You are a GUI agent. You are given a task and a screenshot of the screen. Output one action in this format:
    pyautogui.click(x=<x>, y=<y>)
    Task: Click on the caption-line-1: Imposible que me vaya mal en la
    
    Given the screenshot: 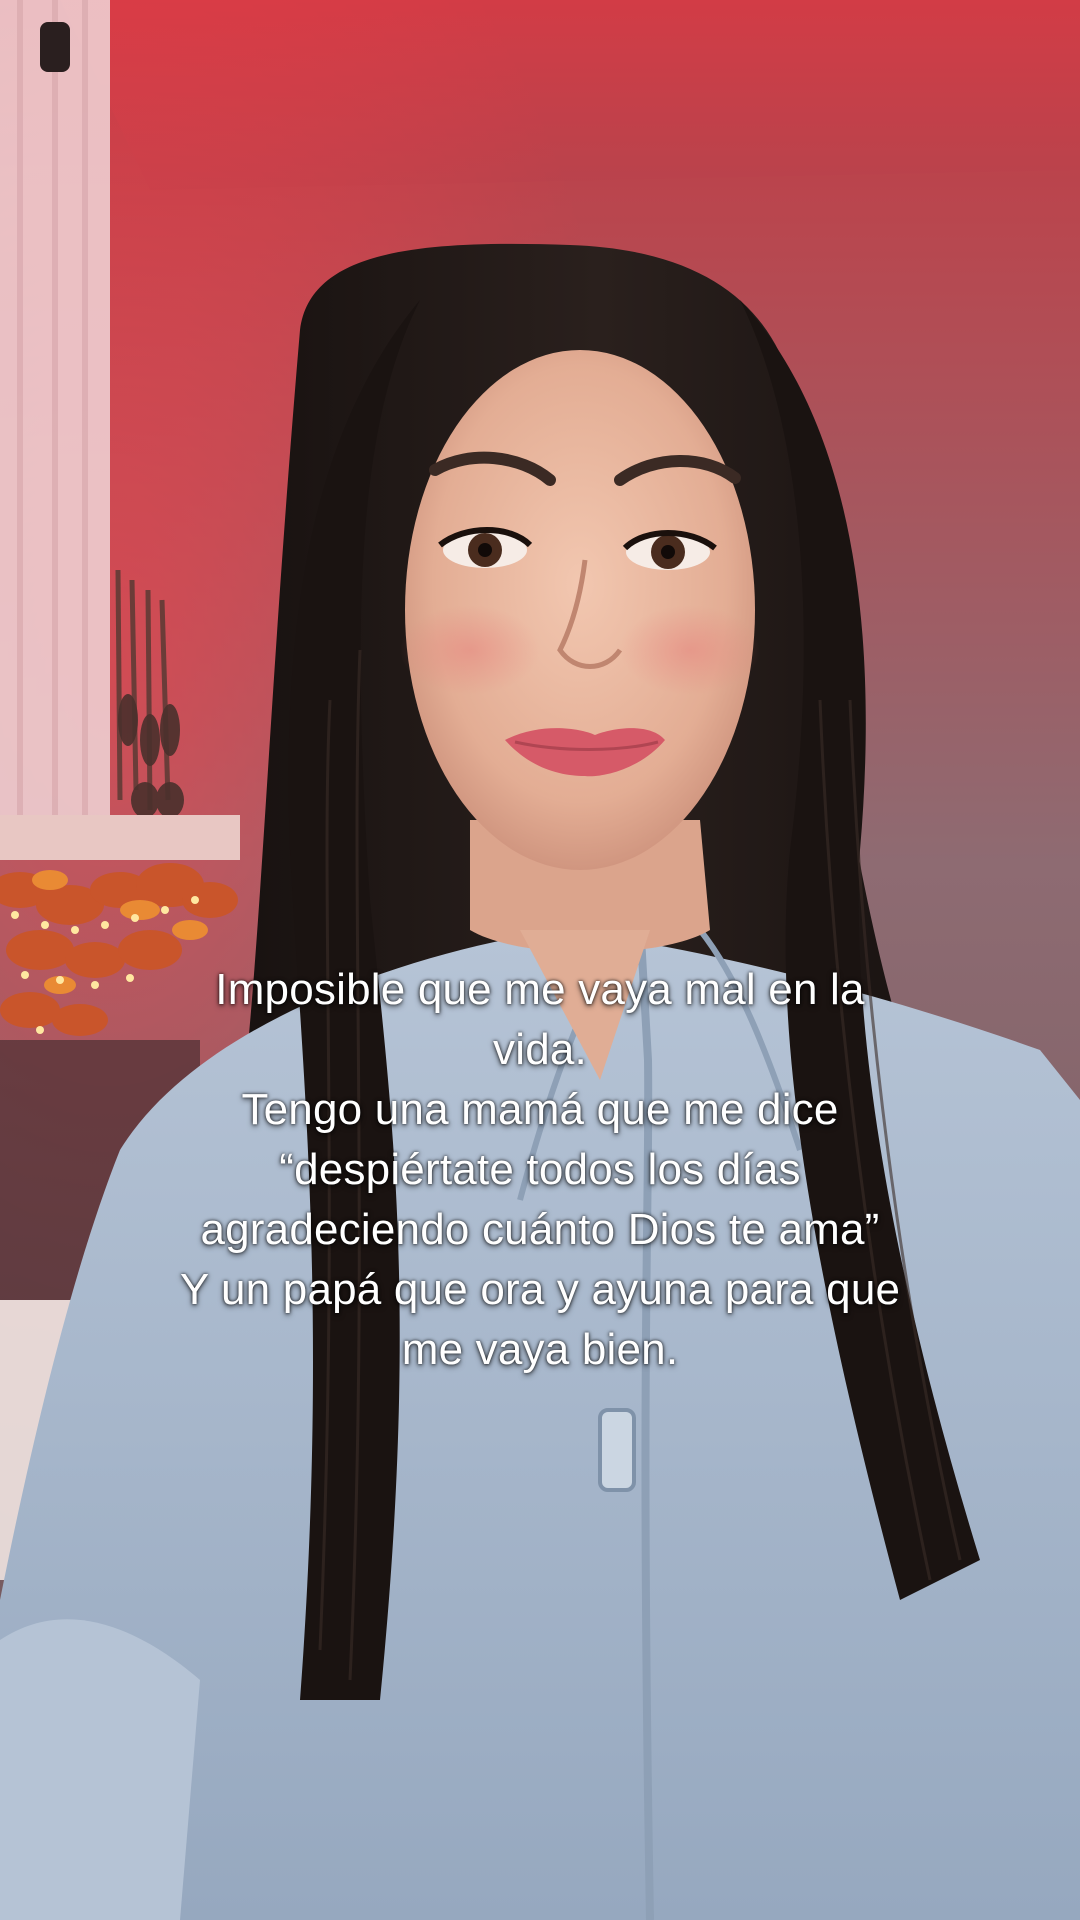 What is the action you would take?
    pyautogui.click(x=540, y=989)
    